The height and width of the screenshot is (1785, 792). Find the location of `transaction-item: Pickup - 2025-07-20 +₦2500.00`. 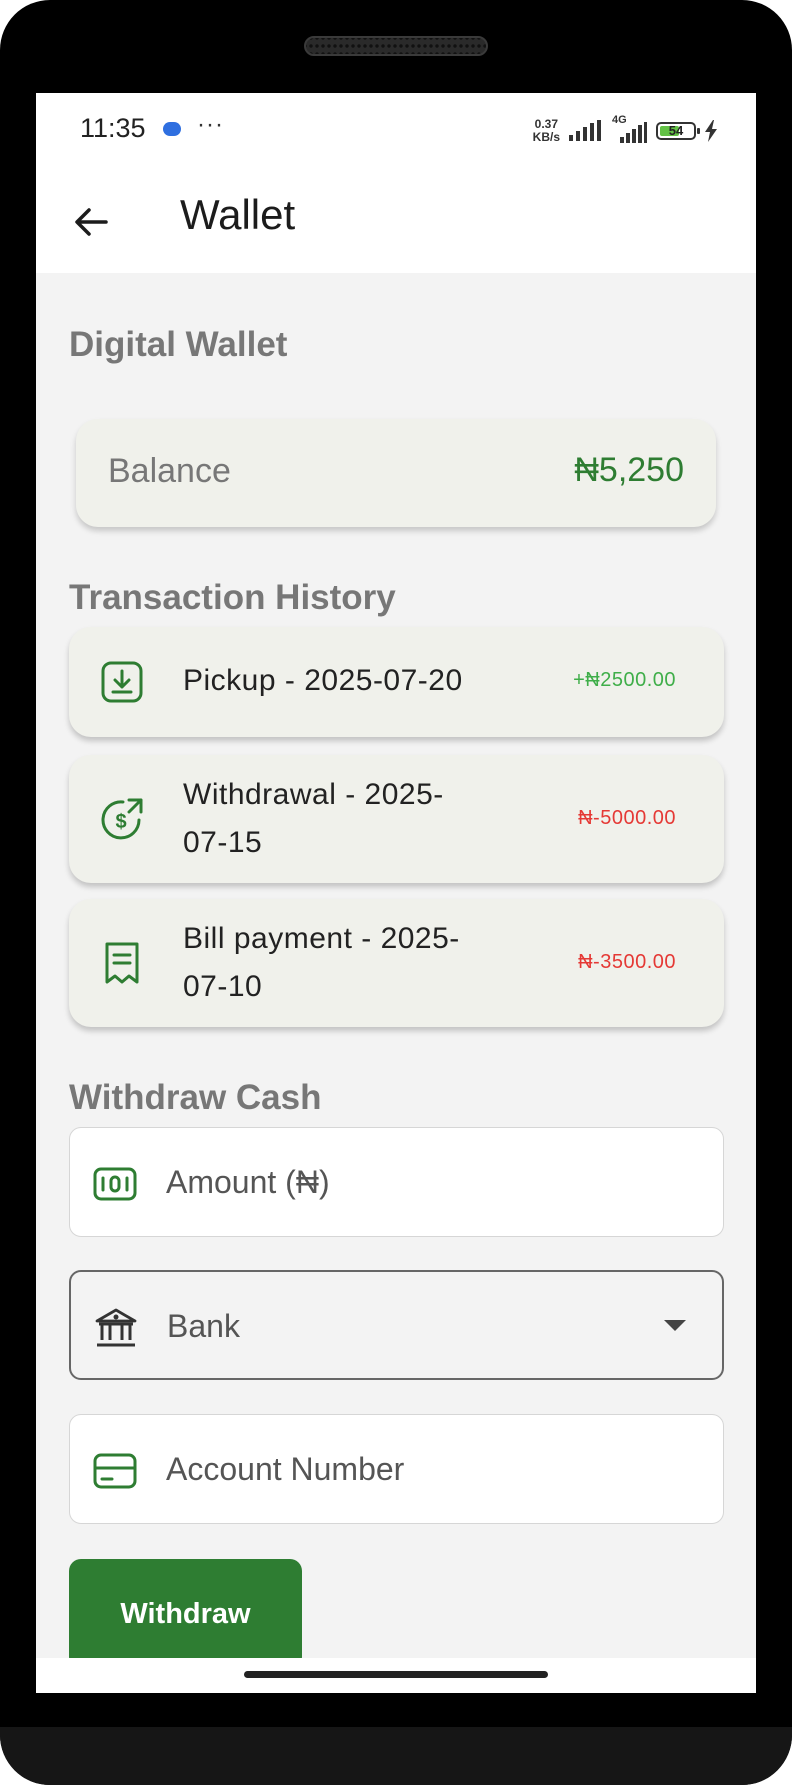

transaction-item: Pickup - 2025-07-20 +₦2500.00 is located at coordinates (396, 682).